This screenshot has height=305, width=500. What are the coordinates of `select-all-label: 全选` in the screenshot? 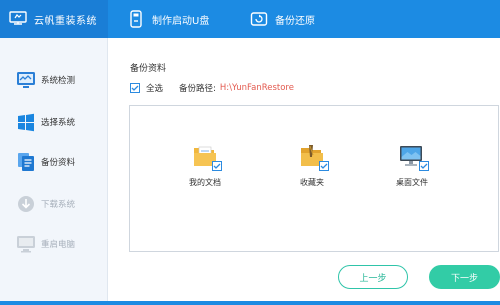 It's located at (154, 88).